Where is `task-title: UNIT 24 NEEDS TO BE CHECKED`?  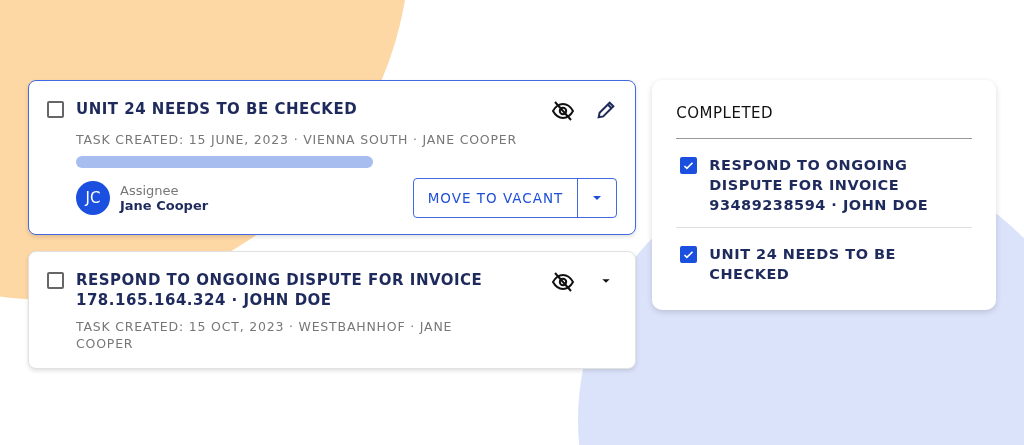 task-title: UNIT 24 NEEDS TO BE CHECKED is located at coordinates (217, 109).